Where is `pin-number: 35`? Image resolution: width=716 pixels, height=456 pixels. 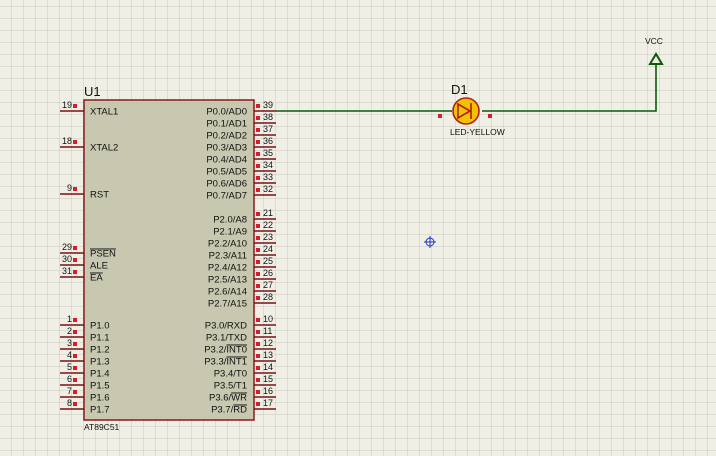 pin-number: 35 is located at coordinates (268, 153).